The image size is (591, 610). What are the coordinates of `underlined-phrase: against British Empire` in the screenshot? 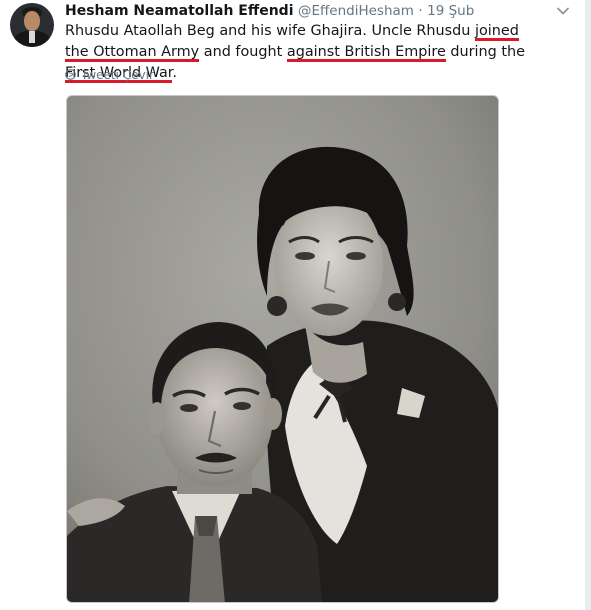 It's located at (366, 53).